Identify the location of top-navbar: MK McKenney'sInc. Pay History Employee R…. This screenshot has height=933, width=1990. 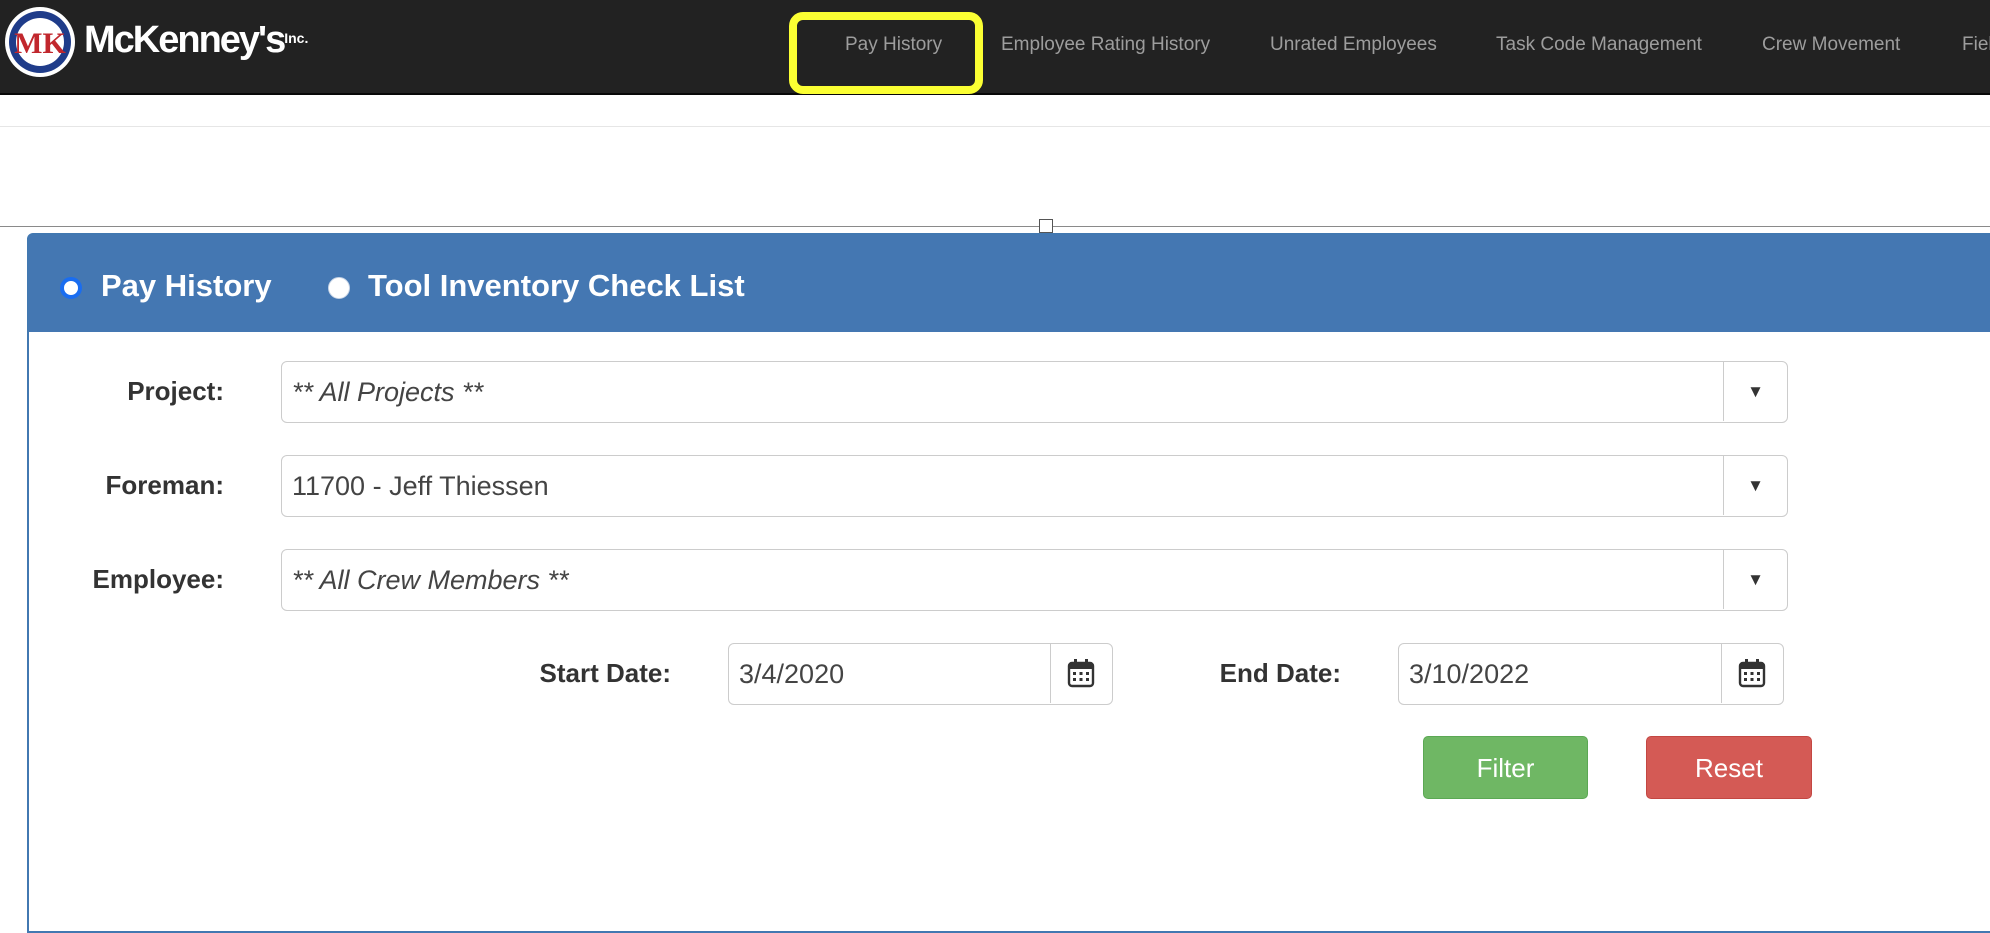
(995, 47).